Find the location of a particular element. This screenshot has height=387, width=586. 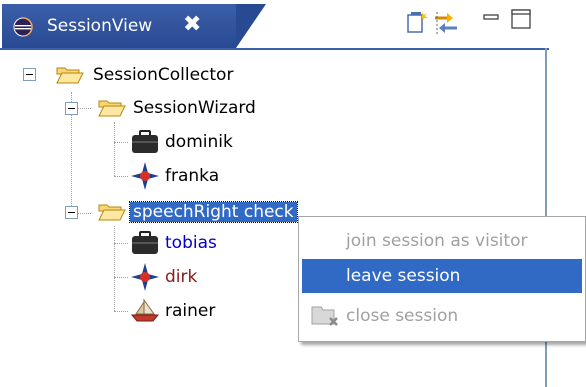

menu-item-leave-session: leave session is located at coordinates (442, 276).